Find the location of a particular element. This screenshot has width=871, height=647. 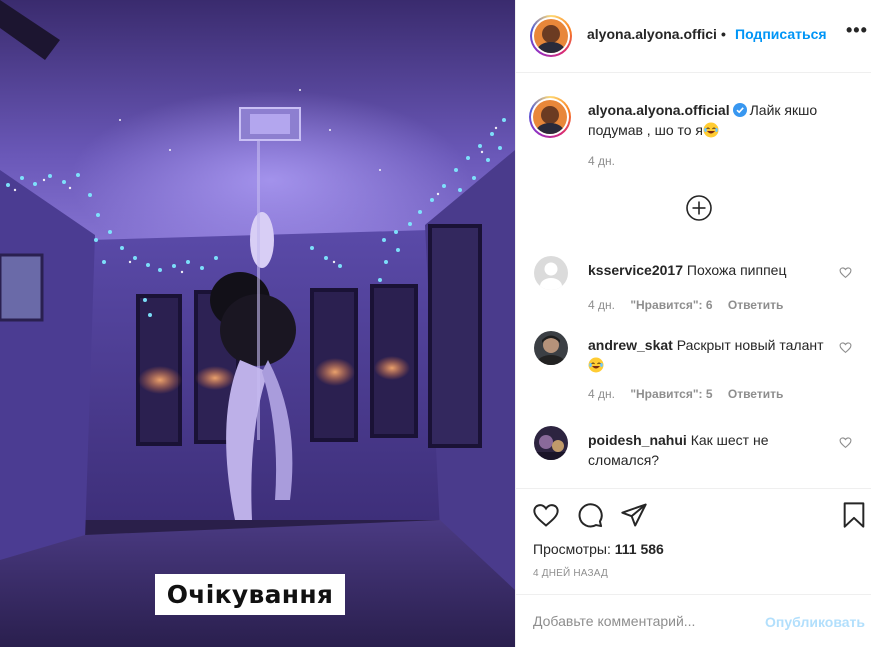

comment-text: Раскрыт новый талант is located at coordinates (750, 345).